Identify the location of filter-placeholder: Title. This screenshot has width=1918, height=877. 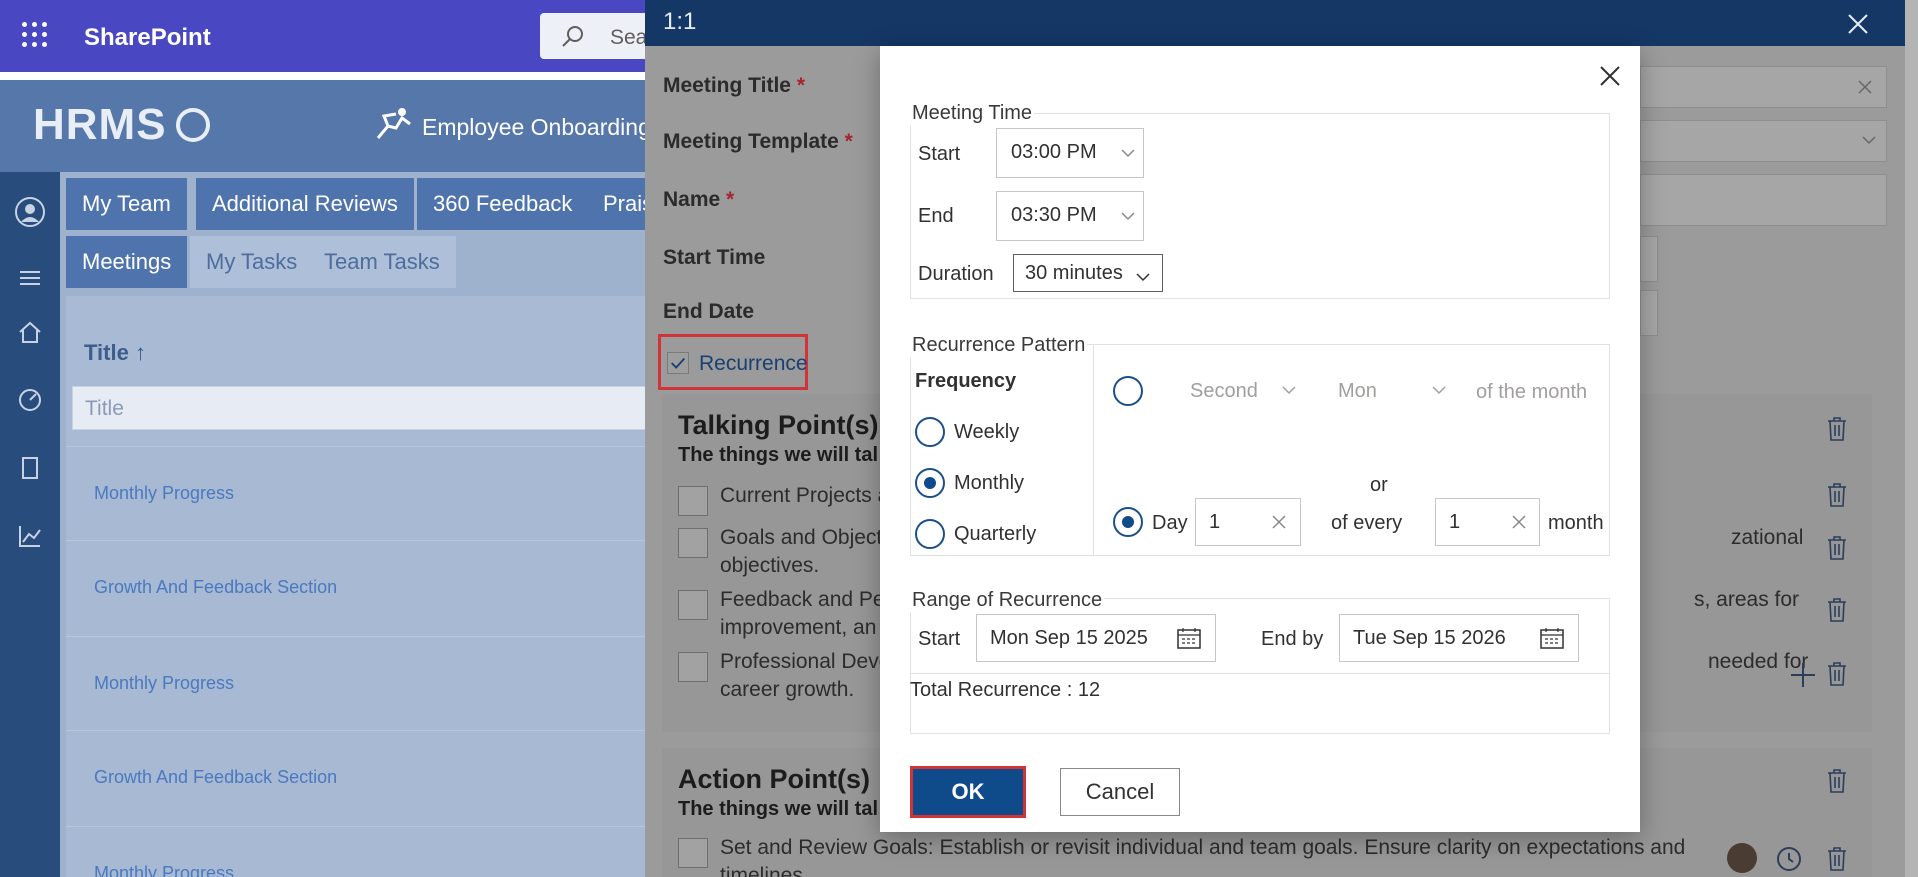
(104, 408).